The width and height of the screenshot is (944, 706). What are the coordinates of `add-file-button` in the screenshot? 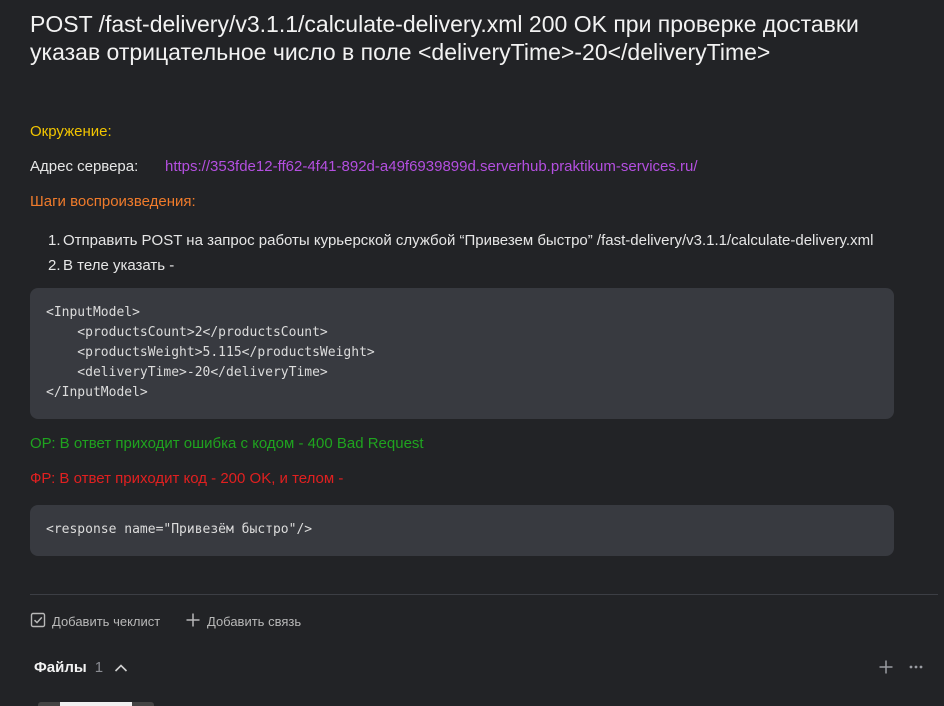 It's located at (886, 669).